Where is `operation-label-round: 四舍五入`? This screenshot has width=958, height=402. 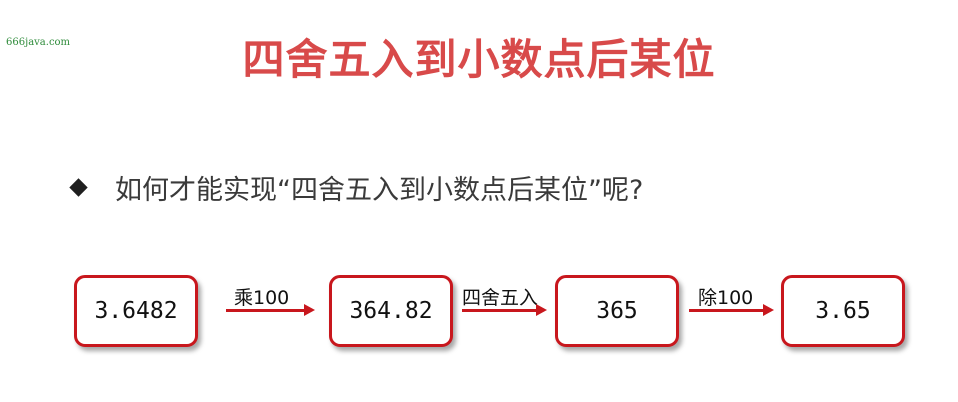 operation-label-round: 四舍五入 is located at coordinates (500, 298).